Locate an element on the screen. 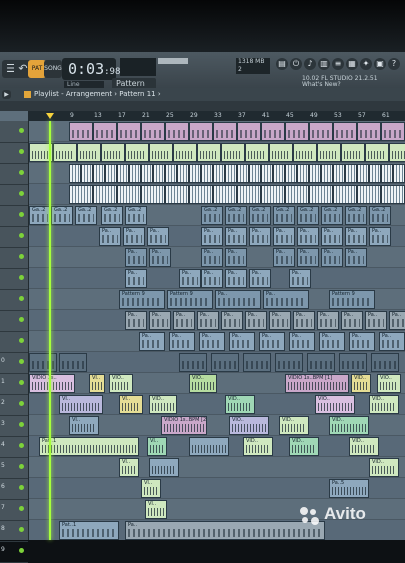 Image resolution: width=405 pixels, height=563 pixels. track-header: 7 is located at coordinates (14, 510).